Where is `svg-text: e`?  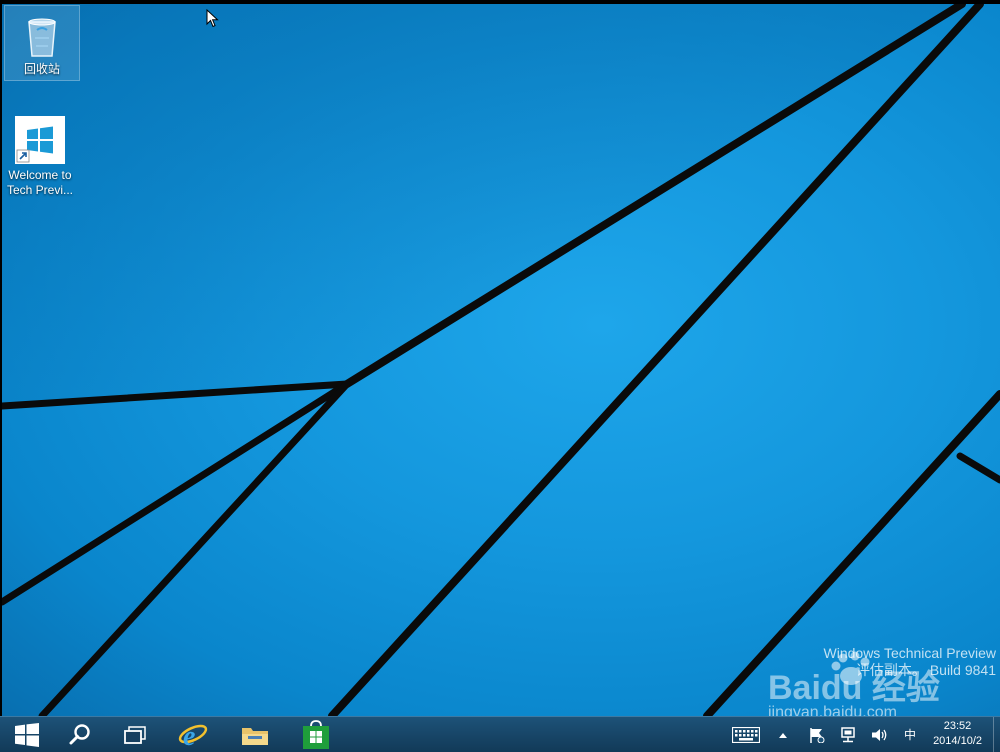
svg-text: e is located at coordinates (189, 735).